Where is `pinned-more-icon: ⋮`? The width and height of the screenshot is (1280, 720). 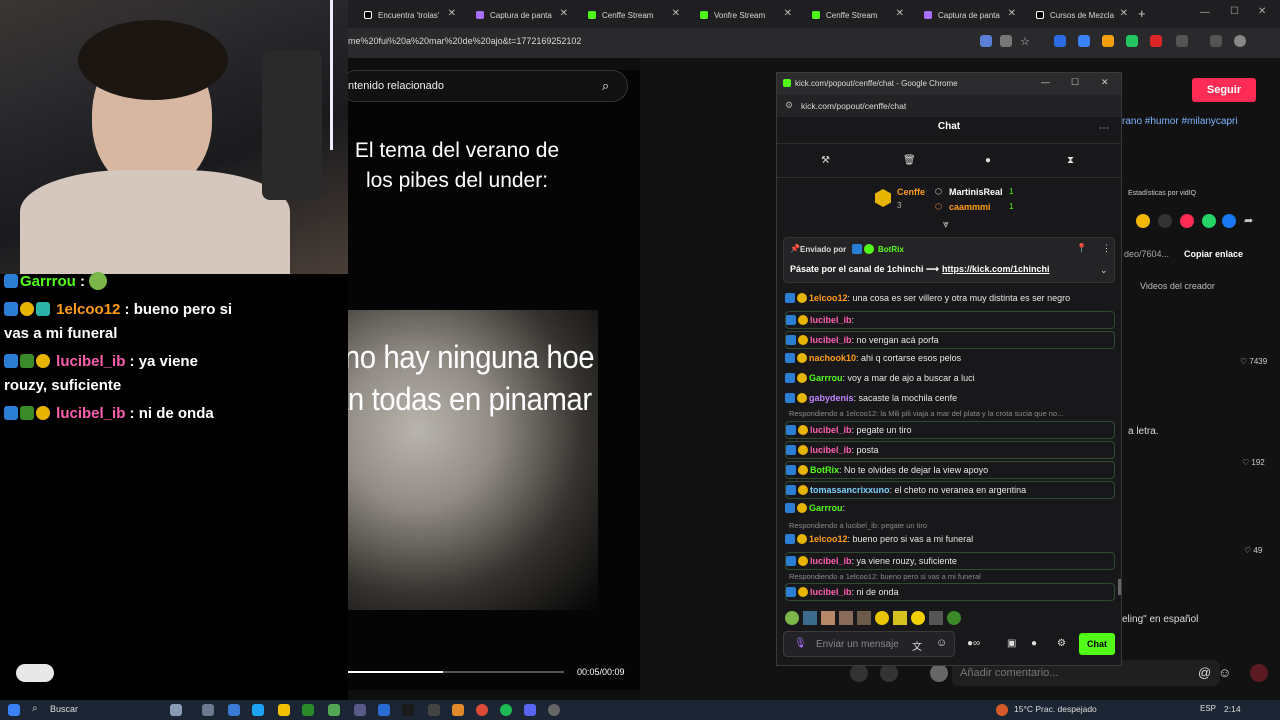 pinned-more-icon: ⋮ is located at coordinates (1106, 248).